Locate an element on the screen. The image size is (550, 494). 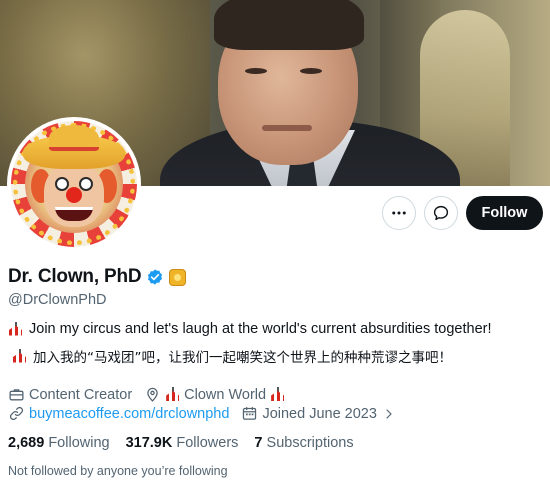
avatar-eye-right is located at coordinates (86, 184).